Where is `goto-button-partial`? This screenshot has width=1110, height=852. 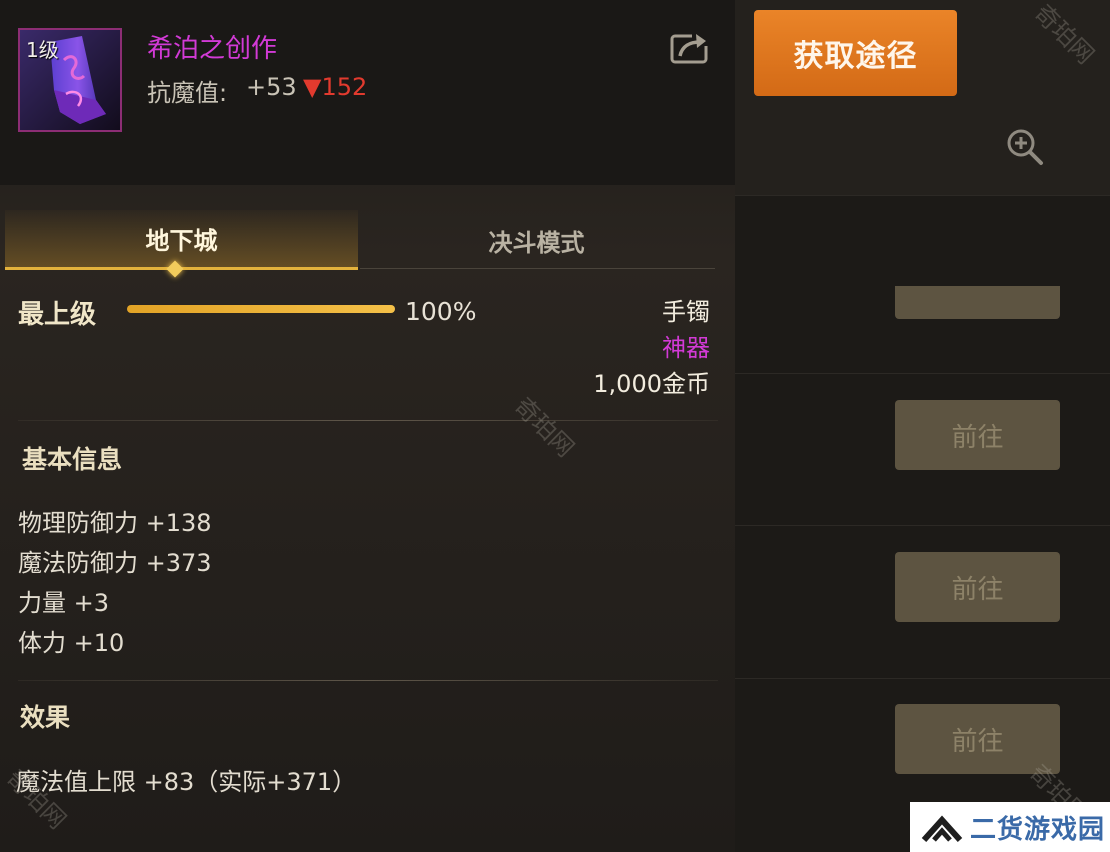 goto-button-partial is located at coordinates (977, 302).